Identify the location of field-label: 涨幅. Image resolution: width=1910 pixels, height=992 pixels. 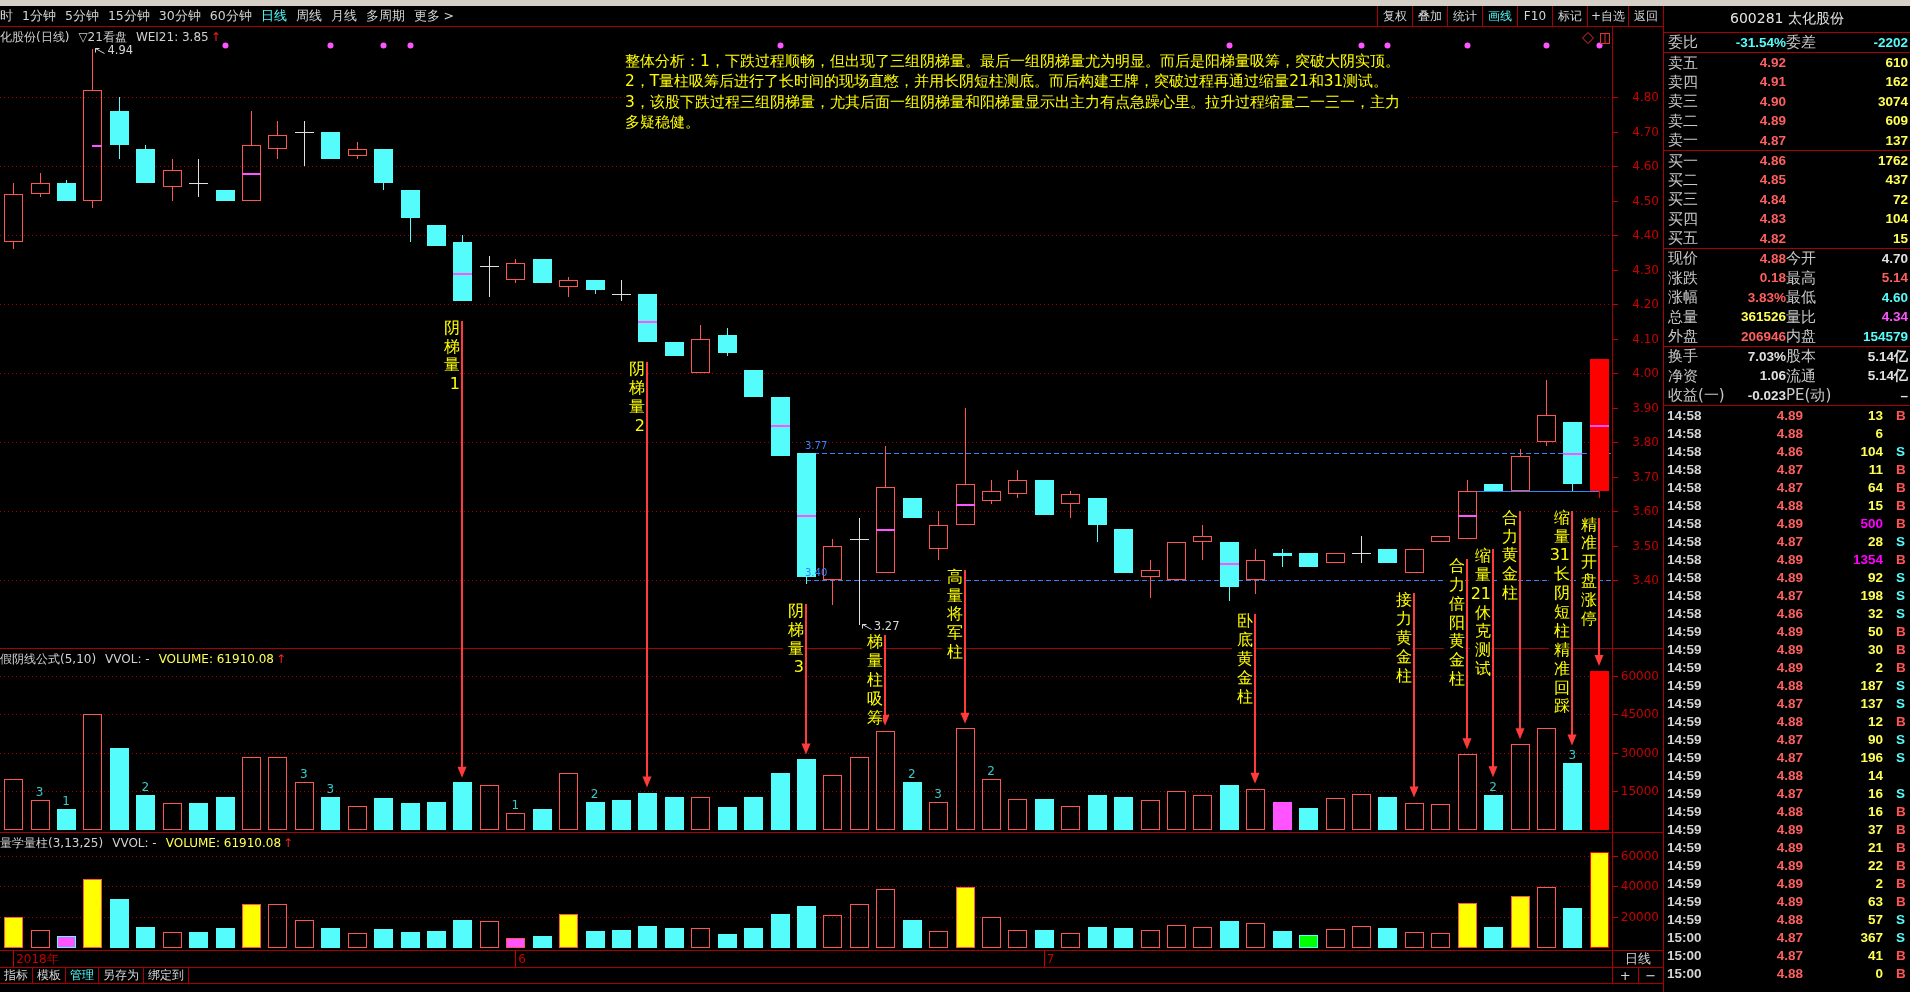
(1683, 298).